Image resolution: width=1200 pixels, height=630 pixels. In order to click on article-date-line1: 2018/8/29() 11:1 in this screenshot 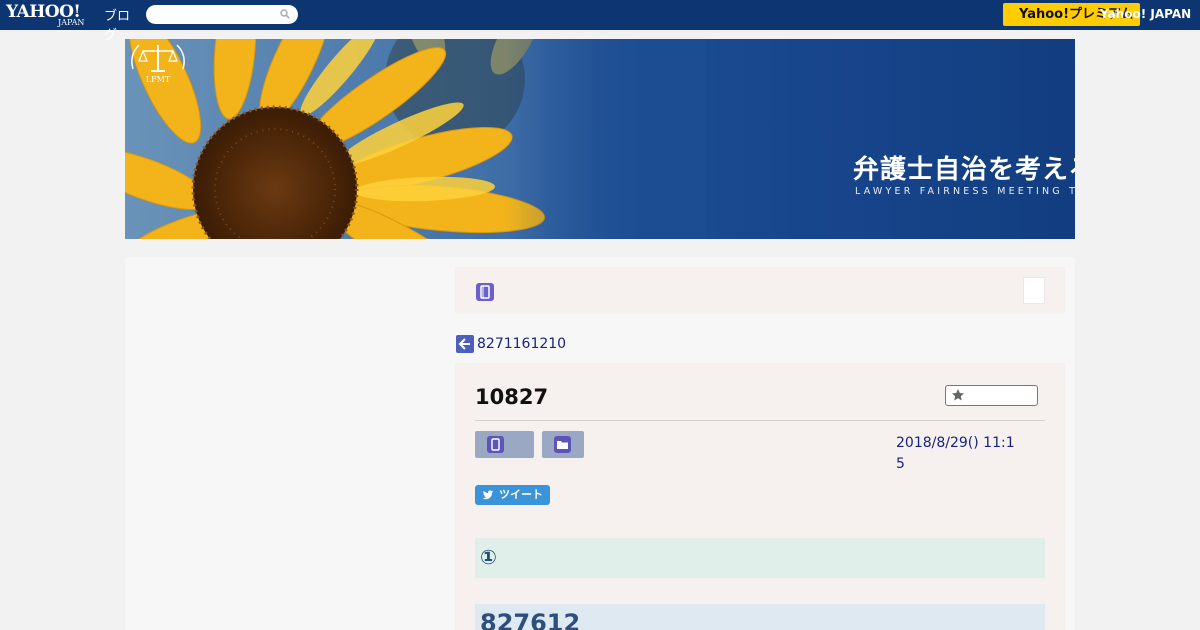, I will do `click(955, 443)`.